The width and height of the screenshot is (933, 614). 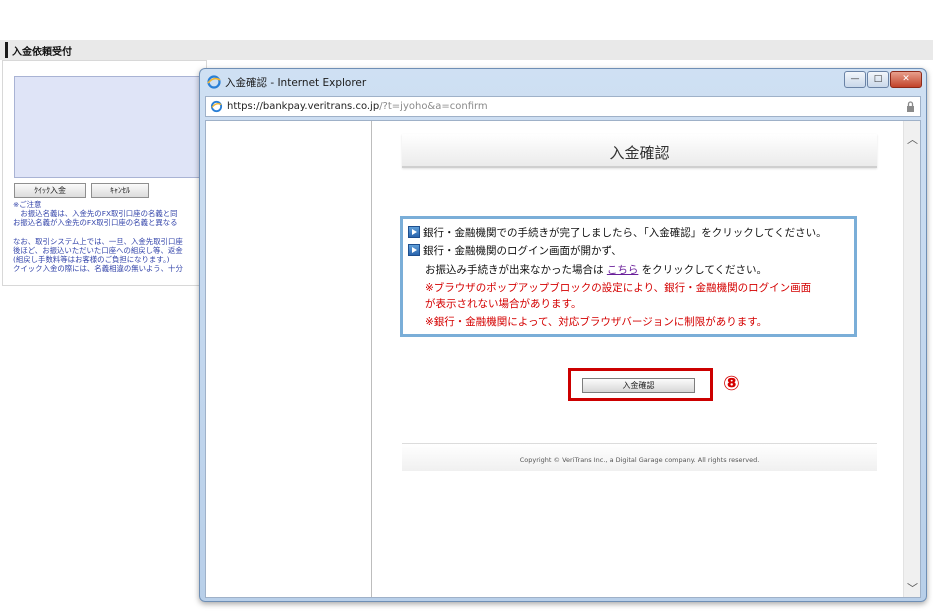 What do you see at coordinates (731, 383) in the screenshot?
I see `step-number-badge: ⑧` at bounding box center [731, 383].